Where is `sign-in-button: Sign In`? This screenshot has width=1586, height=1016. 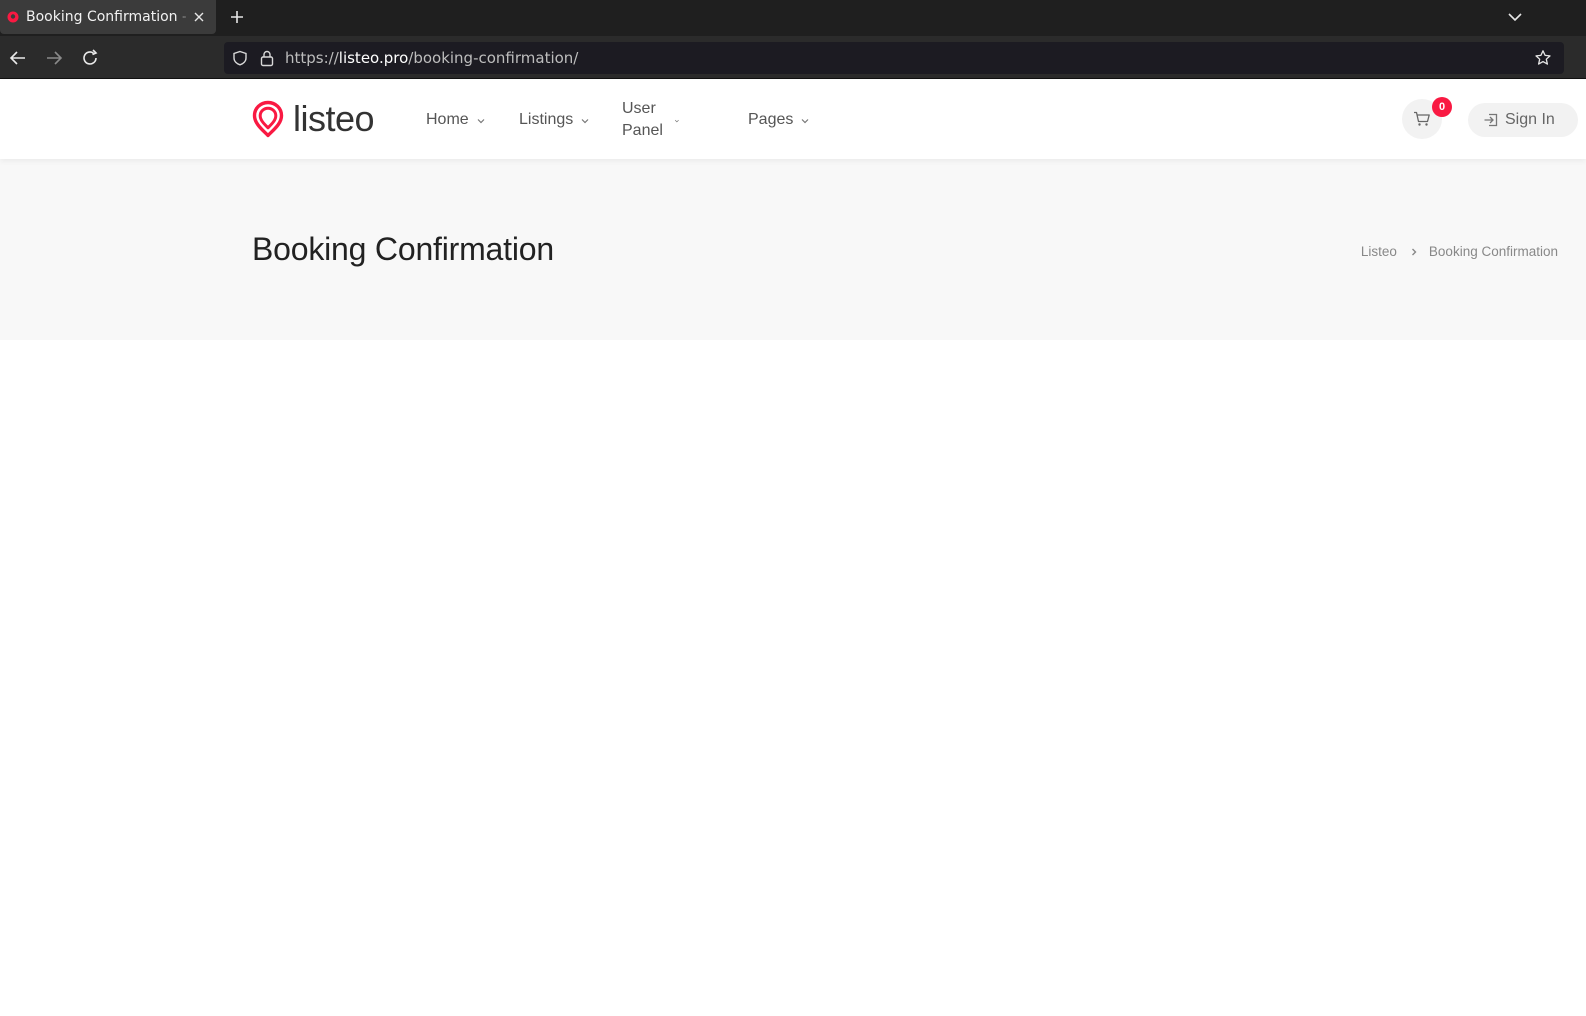
sign-in-button: Sign In is located at coordinates (1523, 120).